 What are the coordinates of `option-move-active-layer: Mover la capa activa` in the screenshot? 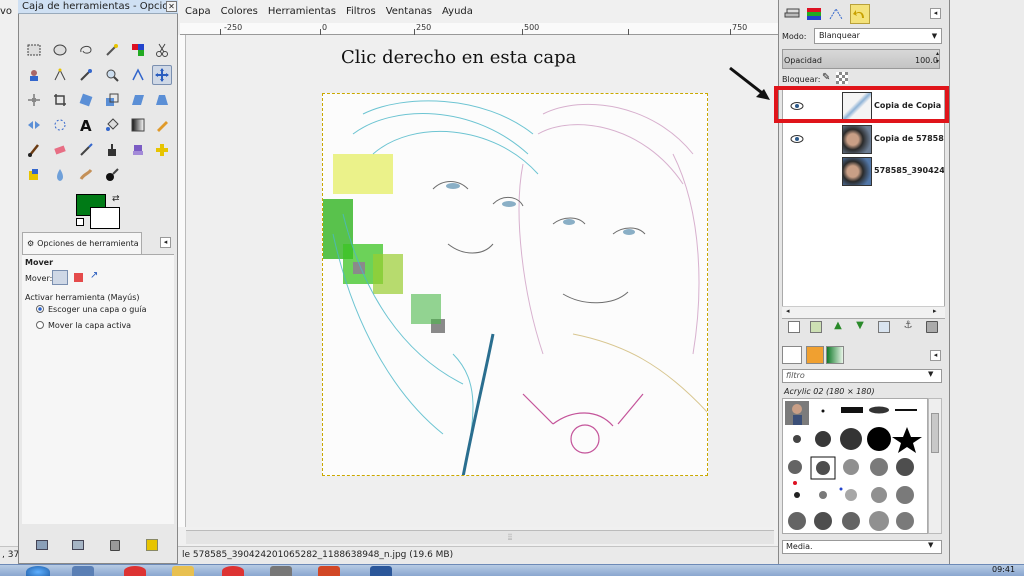 It's located at (83, 325).